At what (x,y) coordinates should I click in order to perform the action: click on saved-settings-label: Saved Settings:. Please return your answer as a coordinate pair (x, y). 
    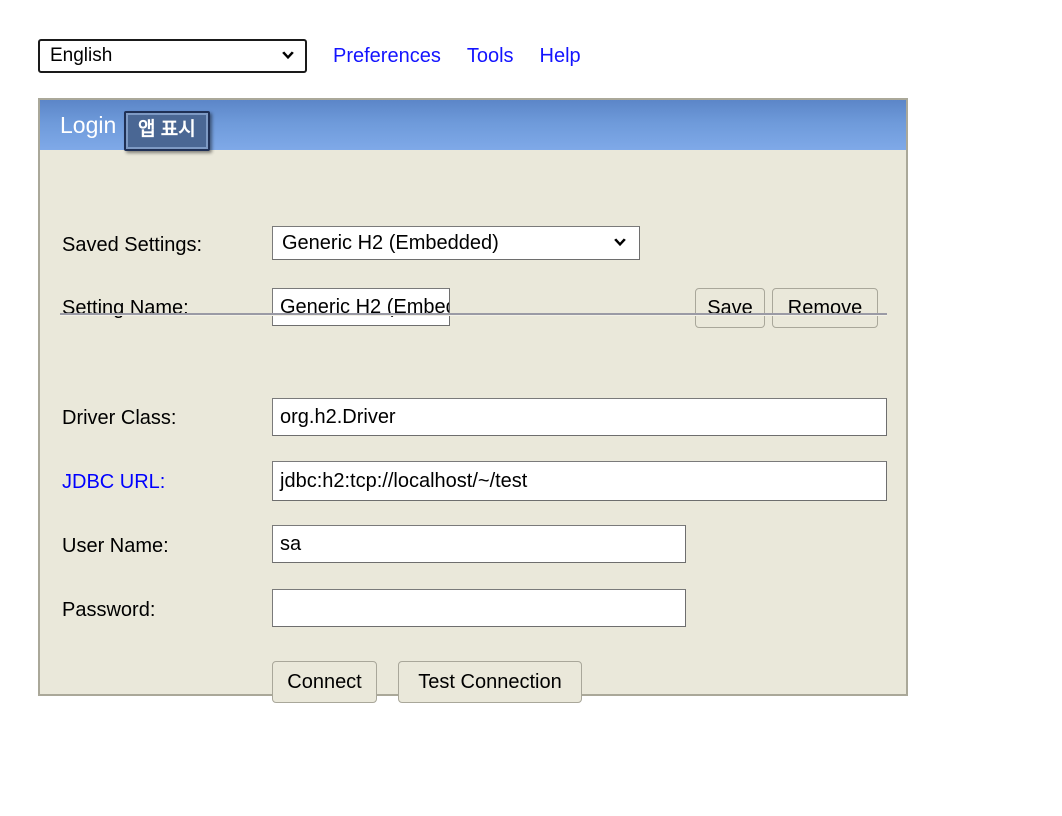
    Looking at the image, I should click on (132, 245).